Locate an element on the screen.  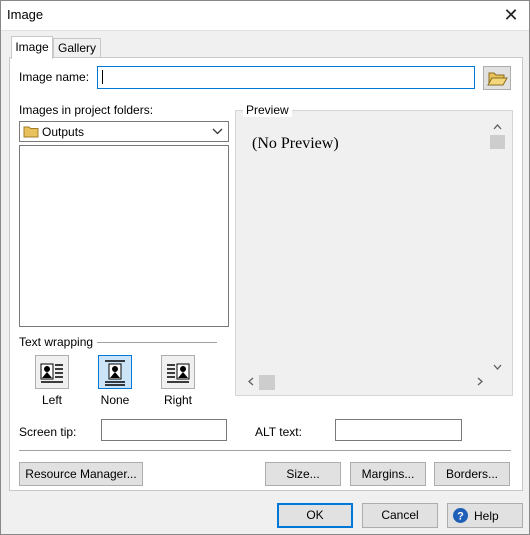
preview-horizontal-scrollbar is located at coordinates (366, 382).